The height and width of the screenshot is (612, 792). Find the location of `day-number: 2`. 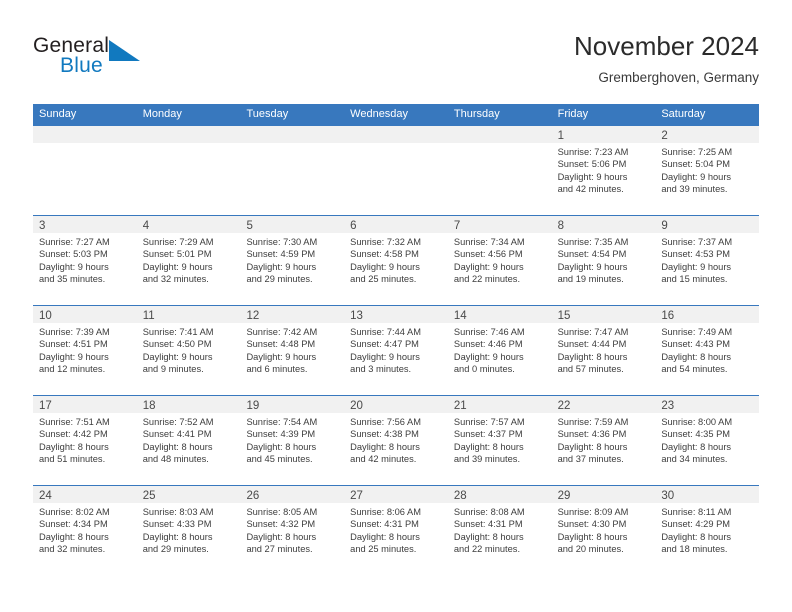

day-number: 2 is located at coordinates (664, 136).